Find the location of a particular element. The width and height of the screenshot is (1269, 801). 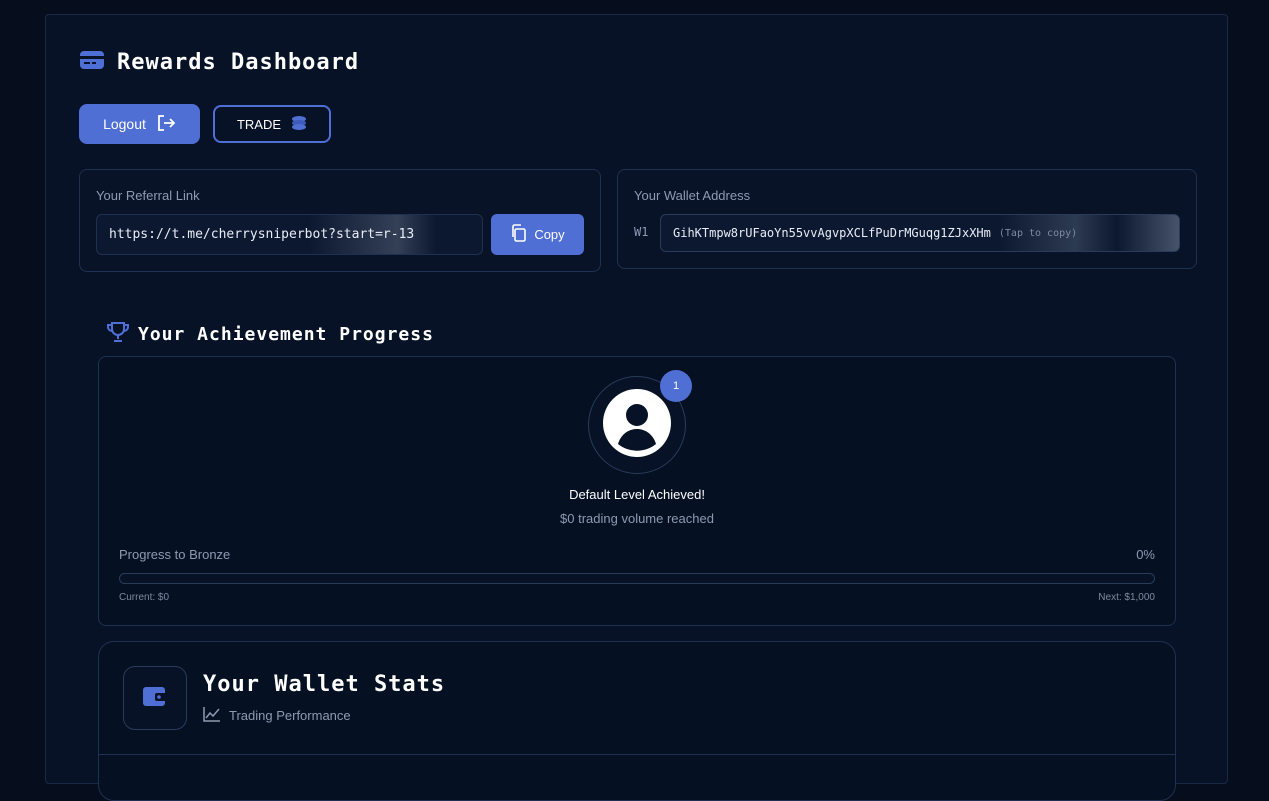

coins-icon is located at coordinates (299, 124).